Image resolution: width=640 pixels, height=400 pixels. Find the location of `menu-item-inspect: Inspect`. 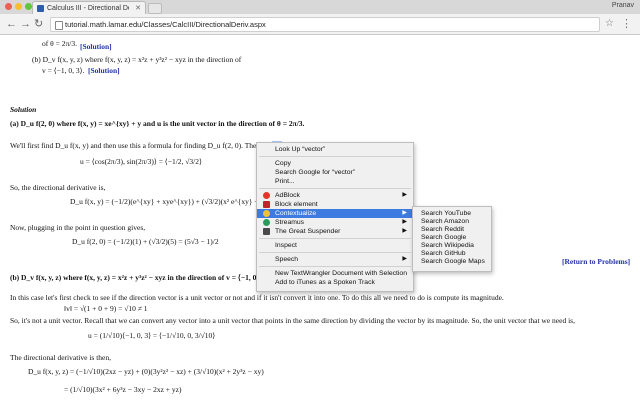

menu-item-inspect: Inspect is located at coordinates (335, 245).